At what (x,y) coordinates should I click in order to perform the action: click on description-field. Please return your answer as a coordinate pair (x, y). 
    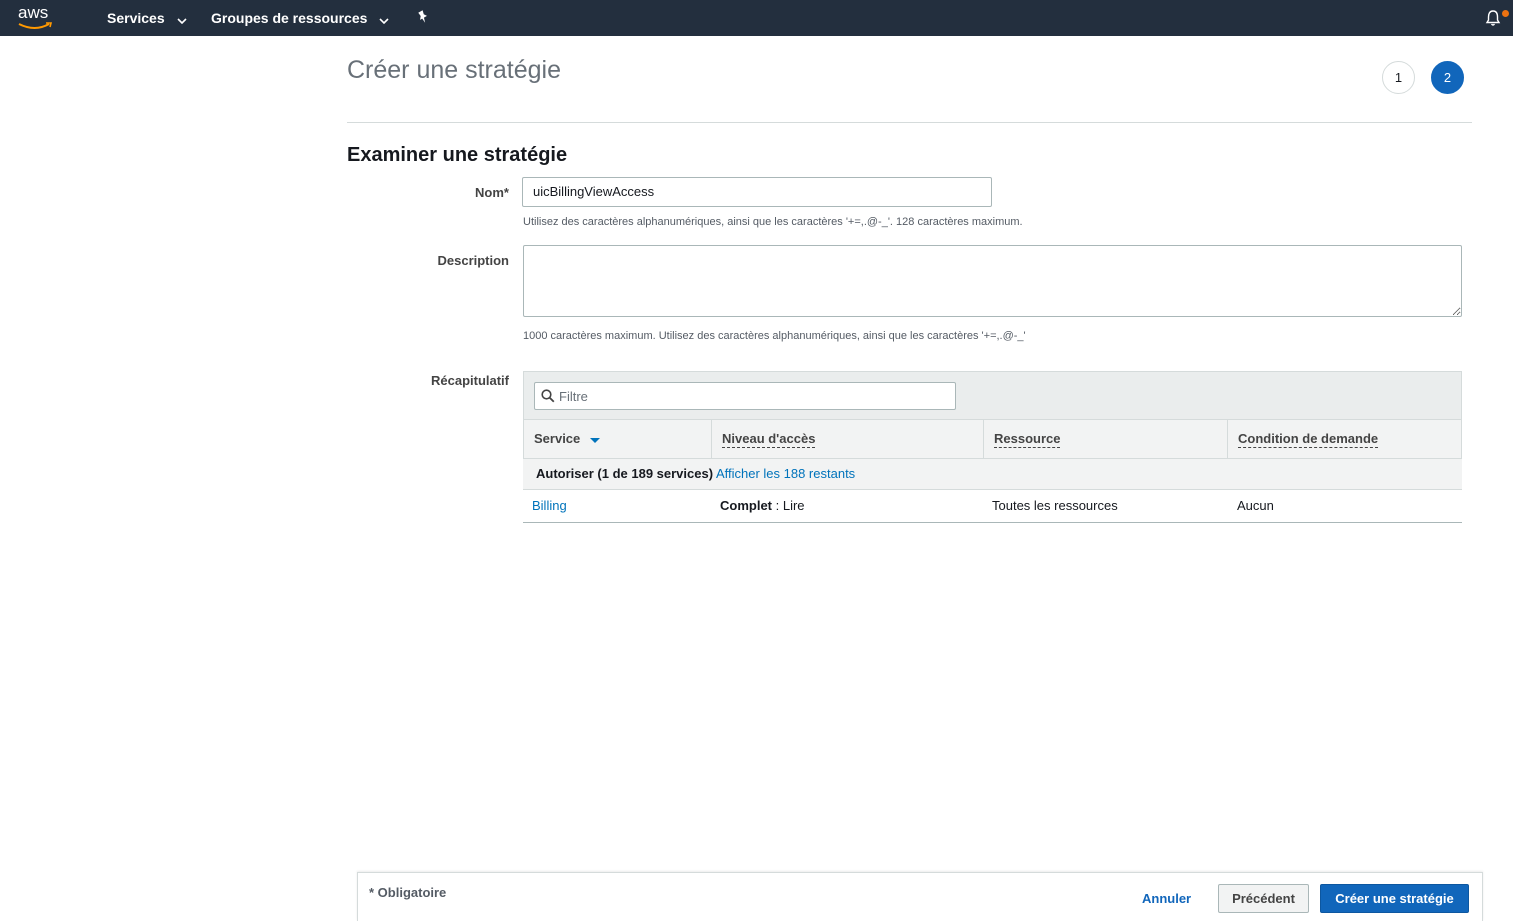
    Looking at the image, I should click on (992, 281).